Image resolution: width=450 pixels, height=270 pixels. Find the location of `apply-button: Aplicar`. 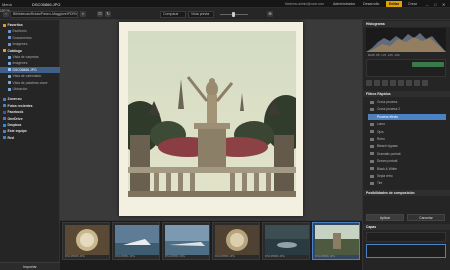

apply-button: Aplicar is located at coordinates (385, 217).